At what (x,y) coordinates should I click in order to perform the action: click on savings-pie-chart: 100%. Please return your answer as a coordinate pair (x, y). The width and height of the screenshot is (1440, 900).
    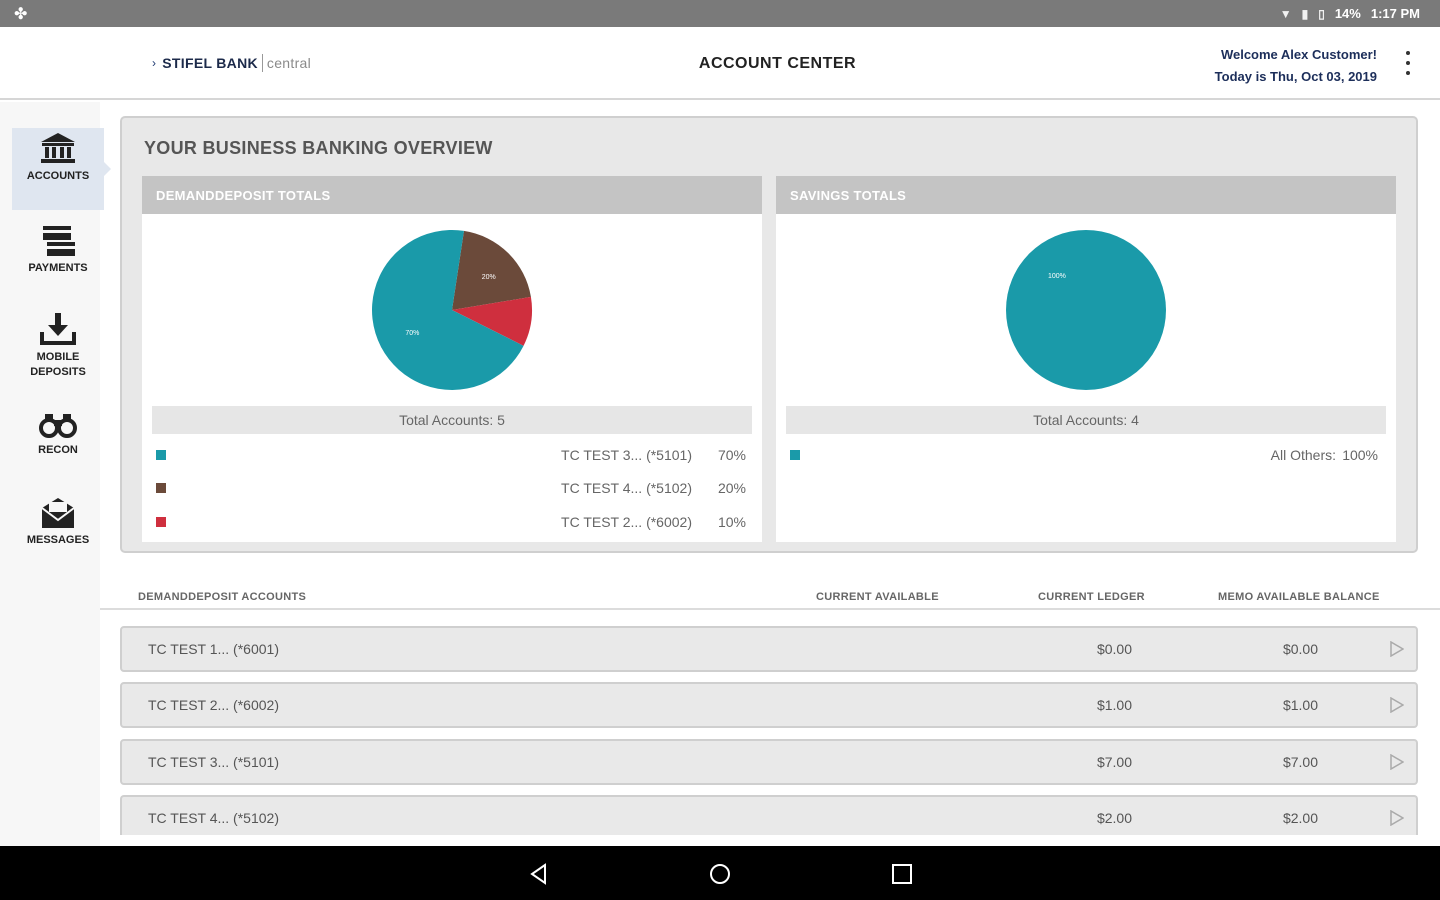
    Looking at the image, I should click on (1086, 310).